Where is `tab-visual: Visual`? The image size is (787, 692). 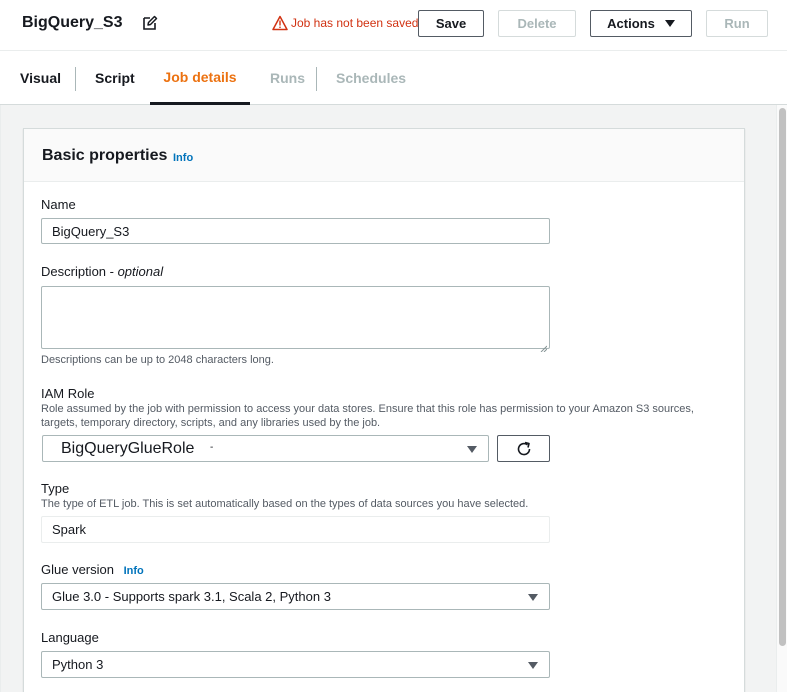
tab-visual: Visual is located at coordinates (40, 78).